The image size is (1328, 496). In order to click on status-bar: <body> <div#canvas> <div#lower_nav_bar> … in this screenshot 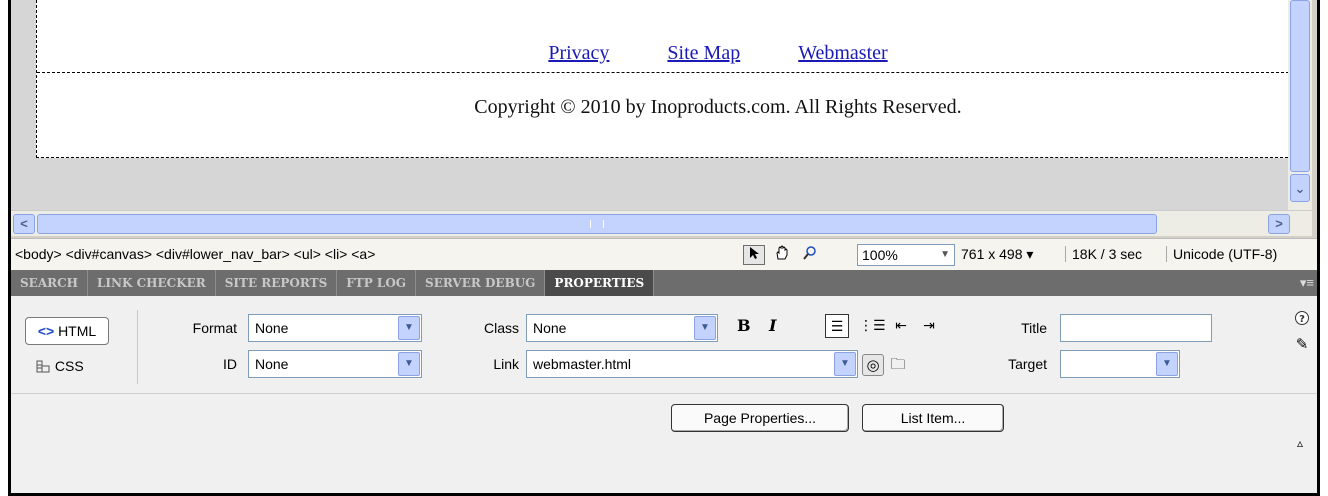, I will do `click(664, 254)`.